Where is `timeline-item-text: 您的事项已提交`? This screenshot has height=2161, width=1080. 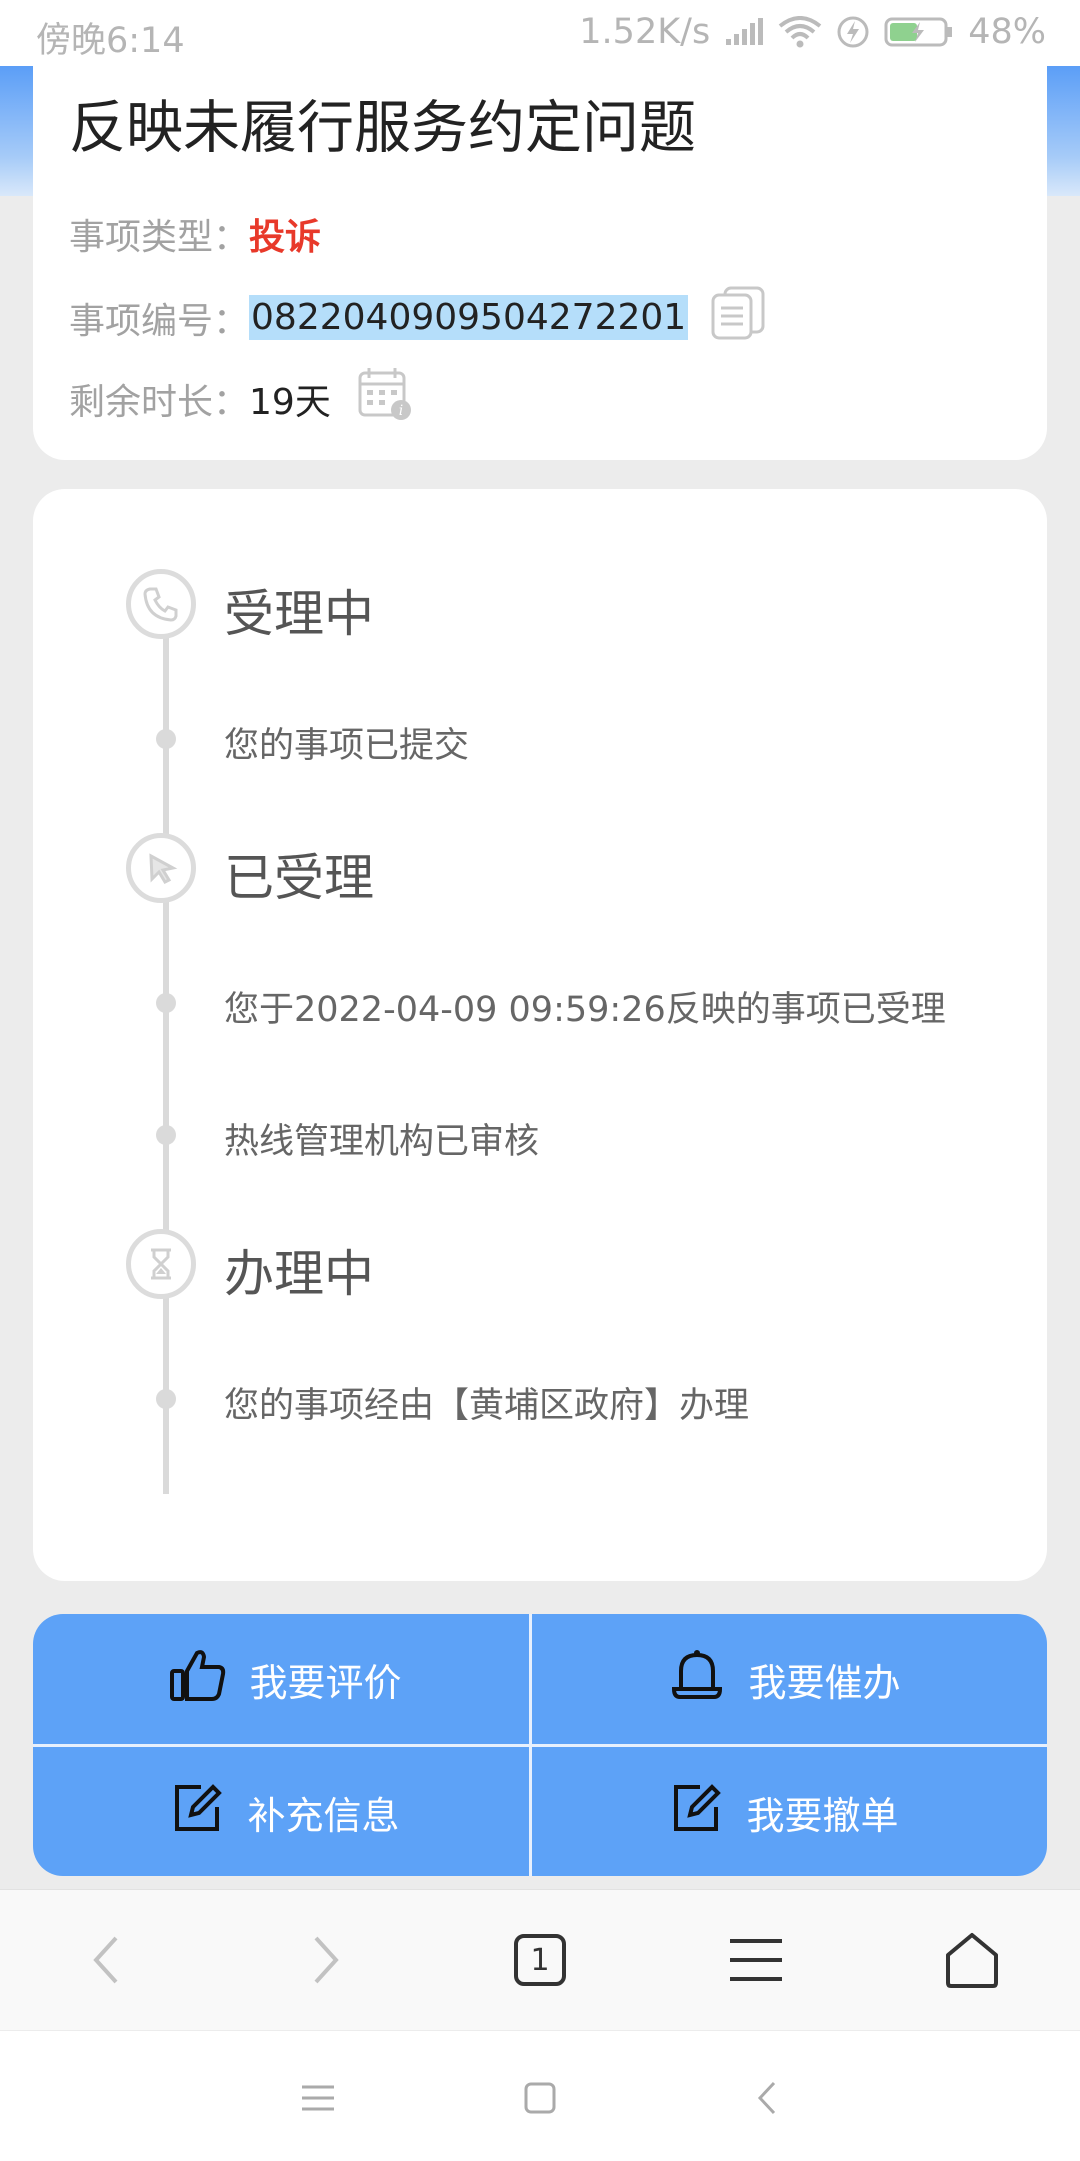 timeline-item-text: 您的事项已提交 is located at coordinates (347, 746).